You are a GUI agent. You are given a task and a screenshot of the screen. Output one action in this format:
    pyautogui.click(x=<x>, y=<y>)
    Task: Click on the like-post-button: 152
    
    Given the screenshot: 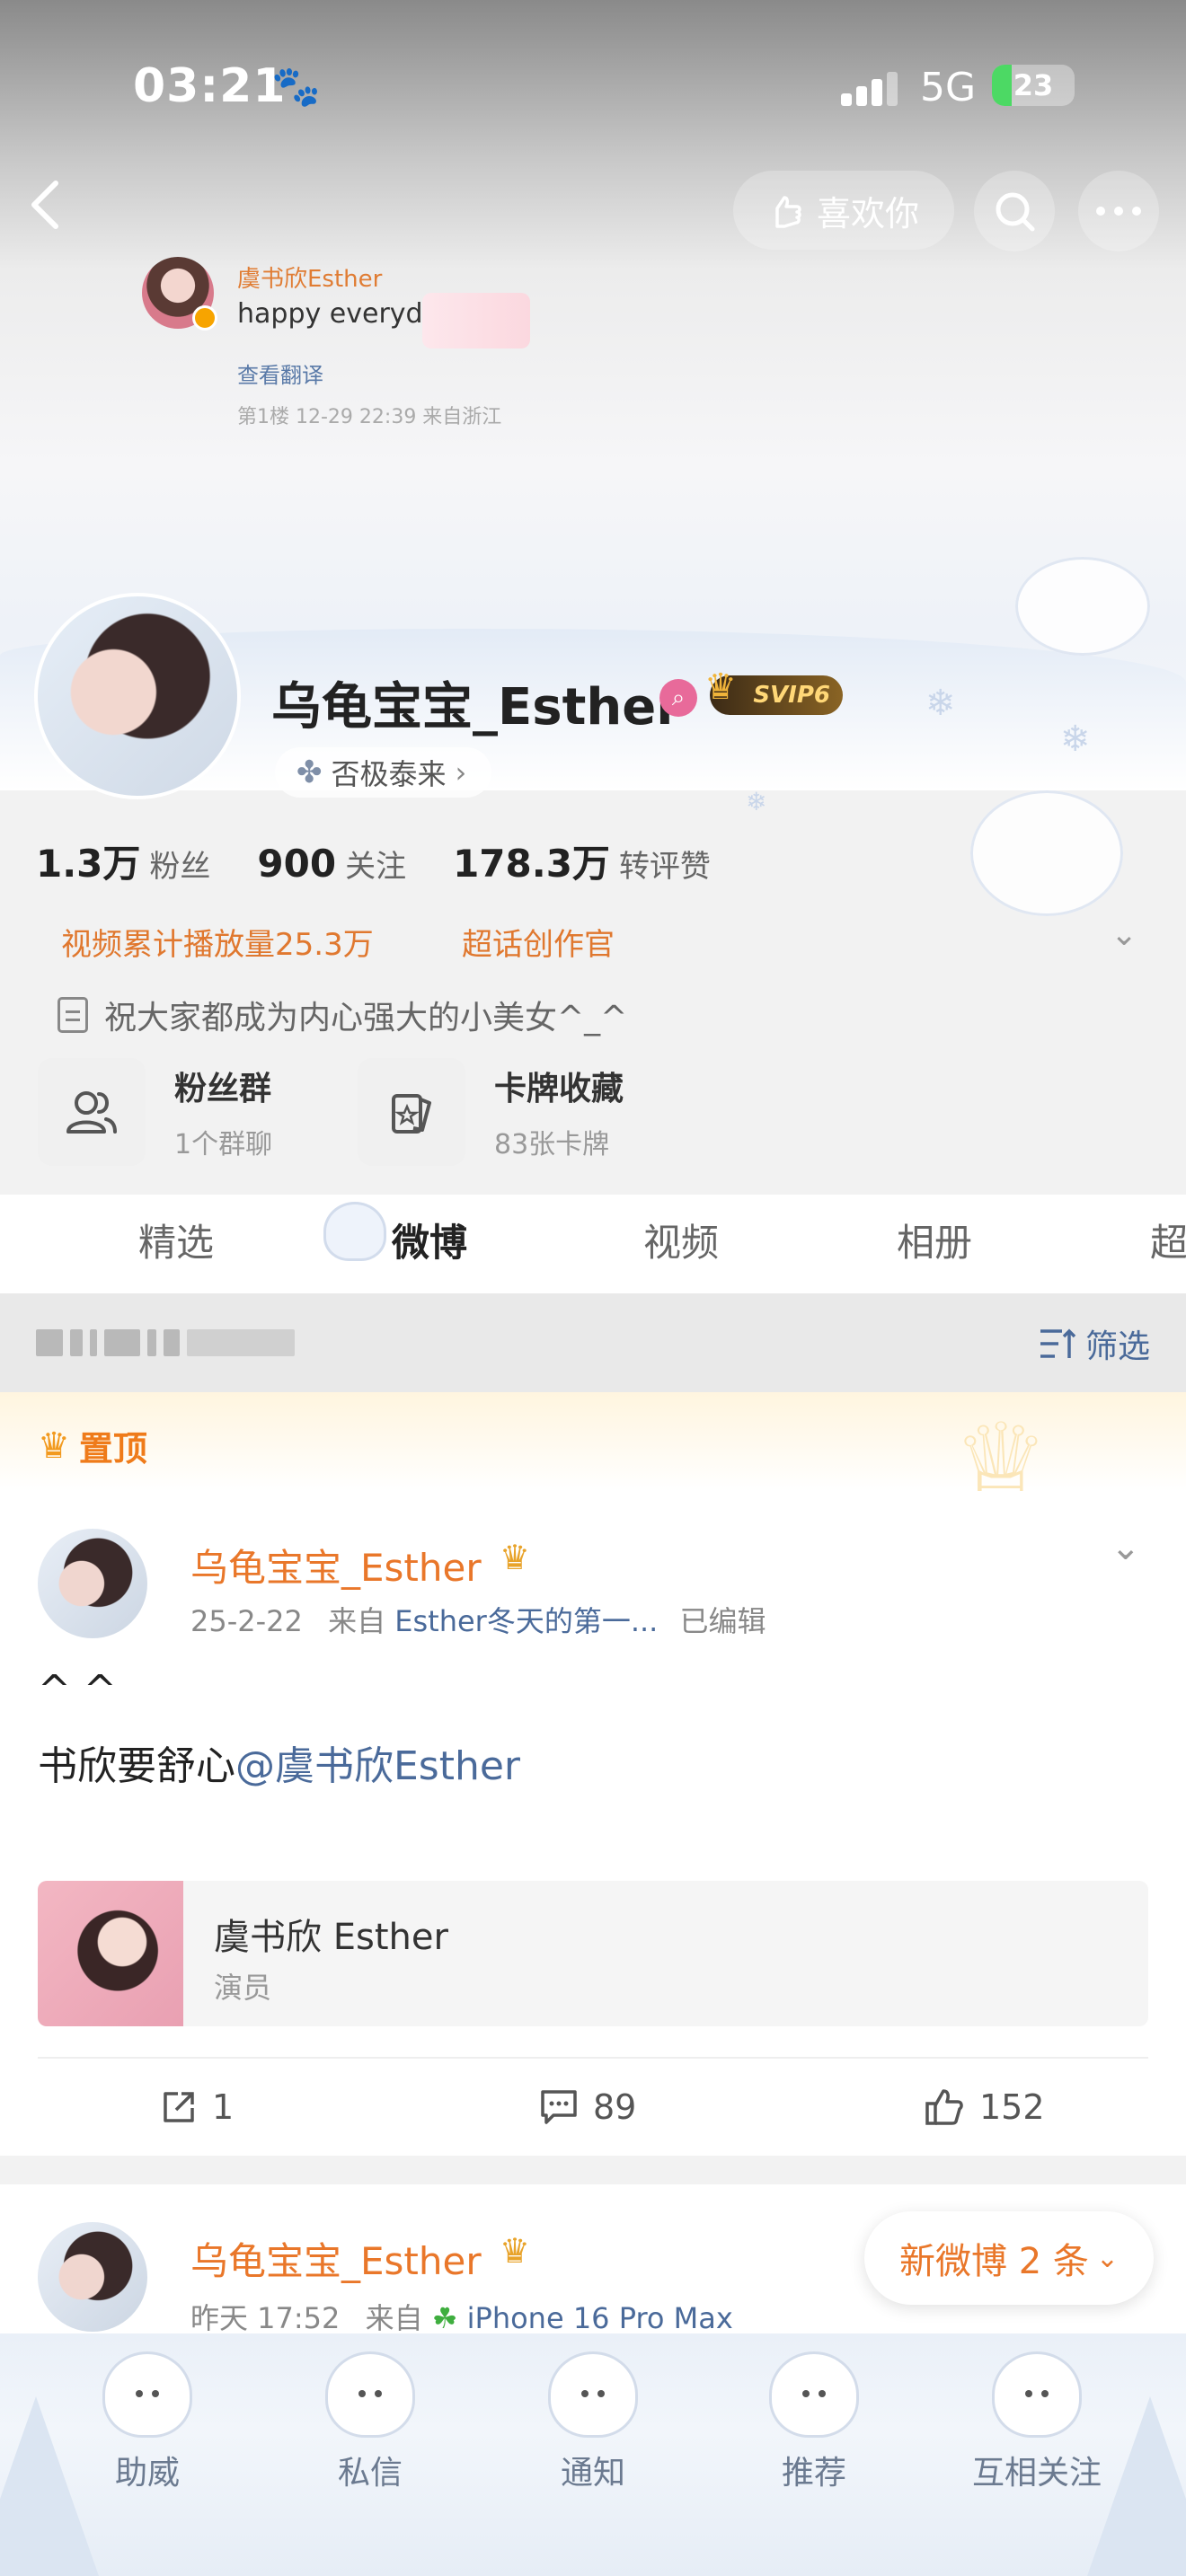 What is the action you would take?
    pyautogui.click(x=984, y=2107)
    